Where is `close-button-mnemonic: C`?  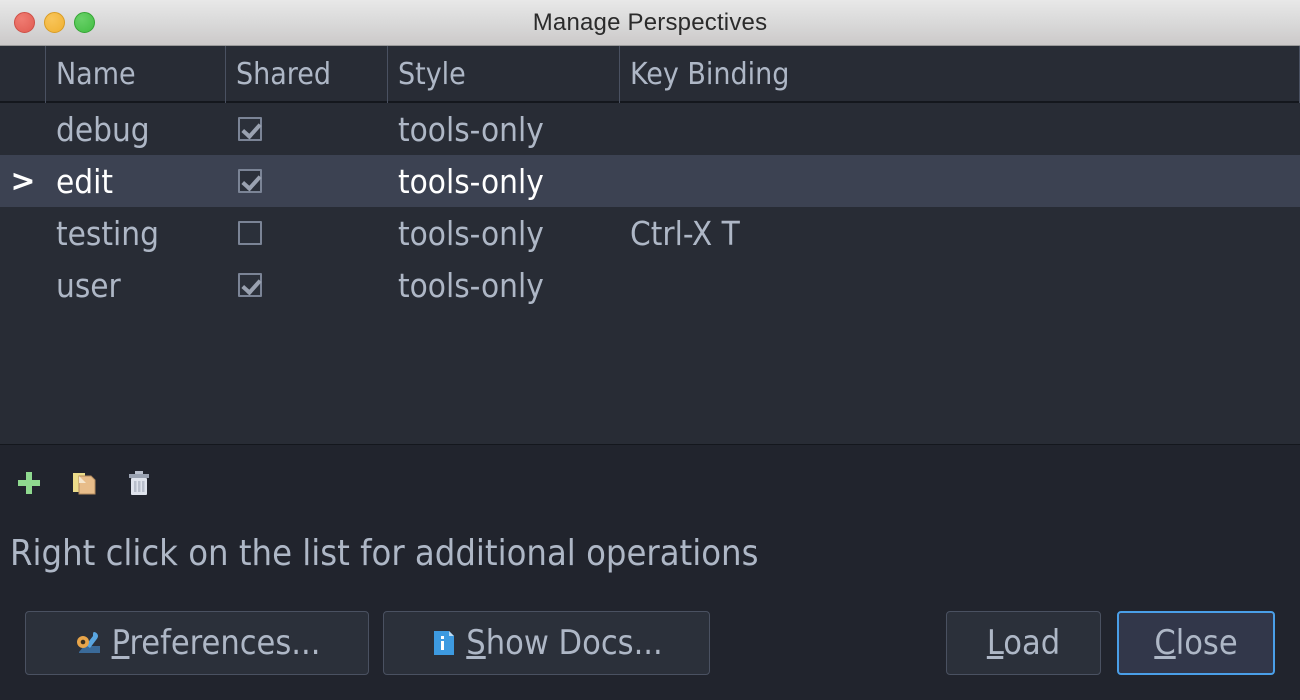 close-button-mnemonic: C is located at coordinates (1165, 643).